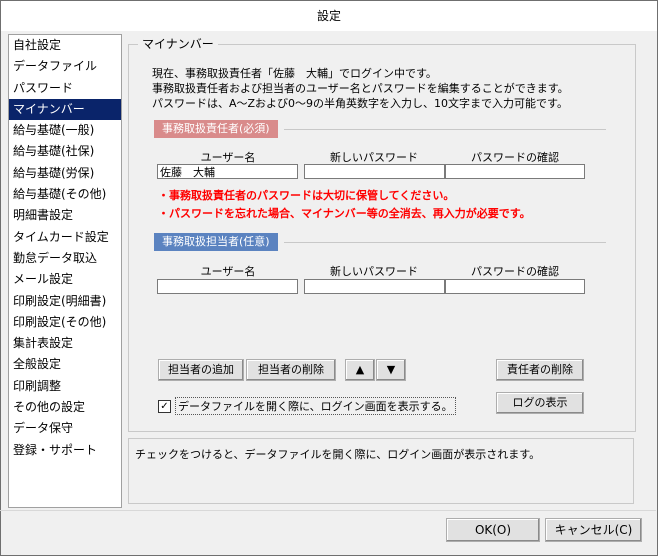 The image size is (658, 556). I want to click on delete-responsible-button: 責任者の削除, so click(540, 370).